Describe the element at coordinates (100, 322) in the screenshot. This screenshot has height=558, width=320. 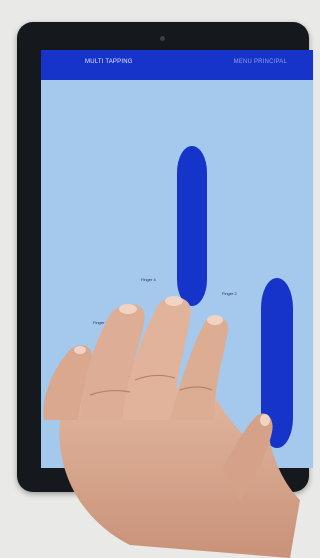
I see `finger-3-label: Finger 3` at that location.